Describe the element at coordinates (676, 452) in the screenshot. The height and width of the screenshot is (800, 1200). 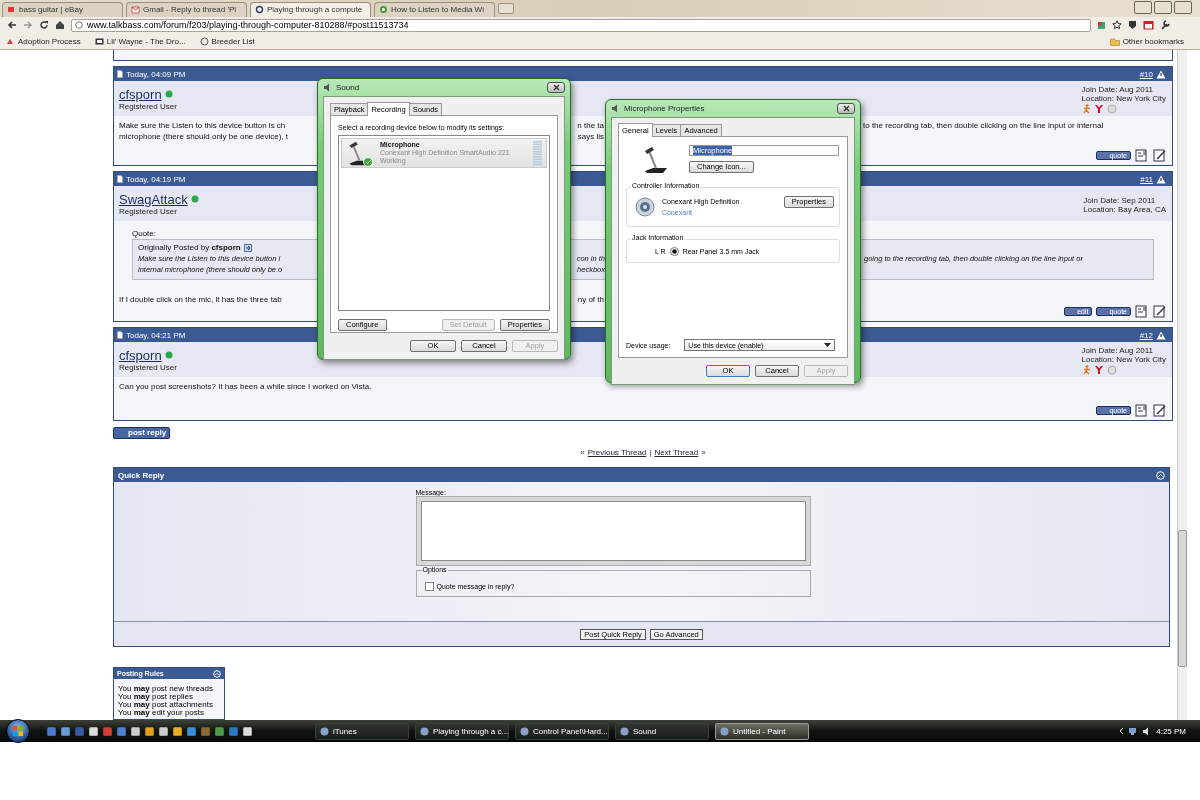
I see `next-thread-link: Next Thread` at that location.